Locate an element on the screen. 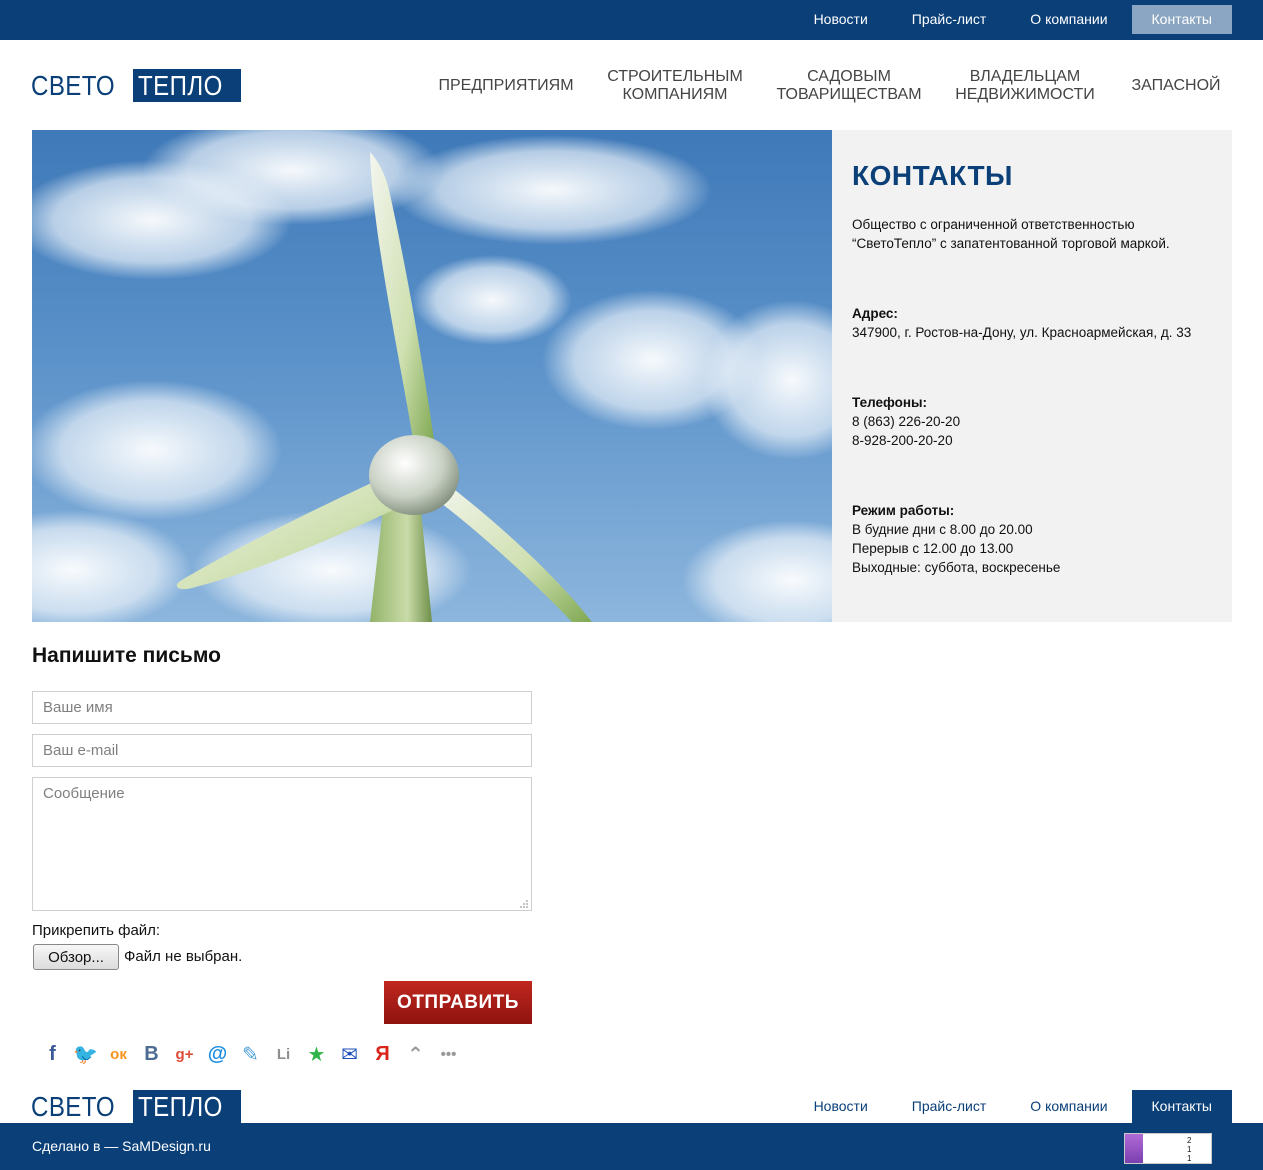  odnoklassniki-icon: ок is located at coordinates (118, 1054).